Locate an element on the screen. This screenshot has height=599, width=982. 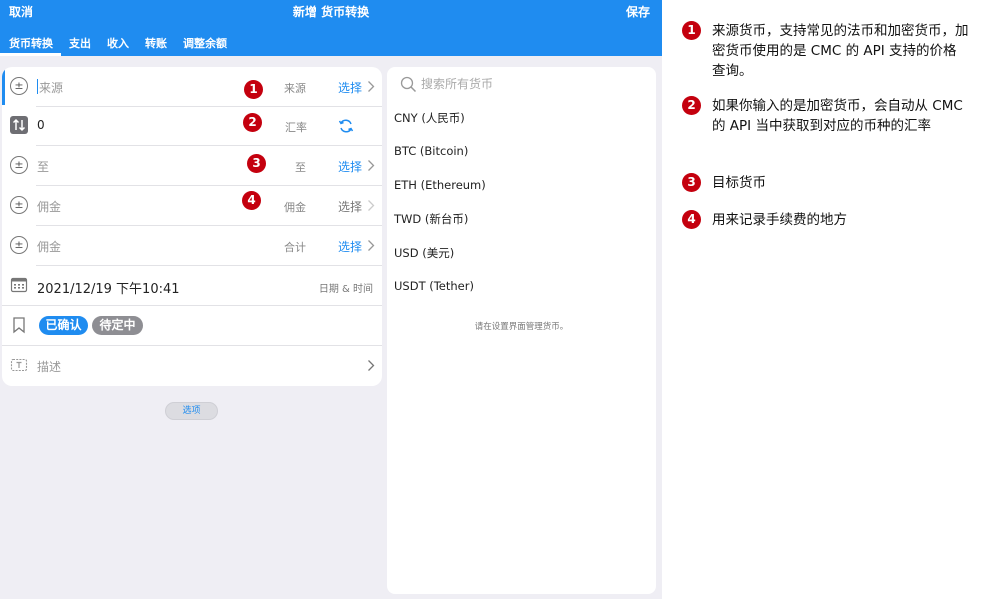
total-select-button: 选择 is located at coordinates (350, 246).